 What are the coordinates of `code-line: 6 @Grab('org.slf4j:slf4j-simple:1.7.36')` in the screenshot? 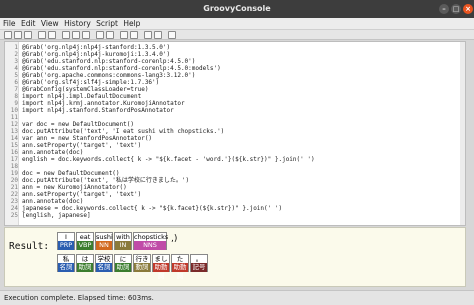 It's located at (235, 82).